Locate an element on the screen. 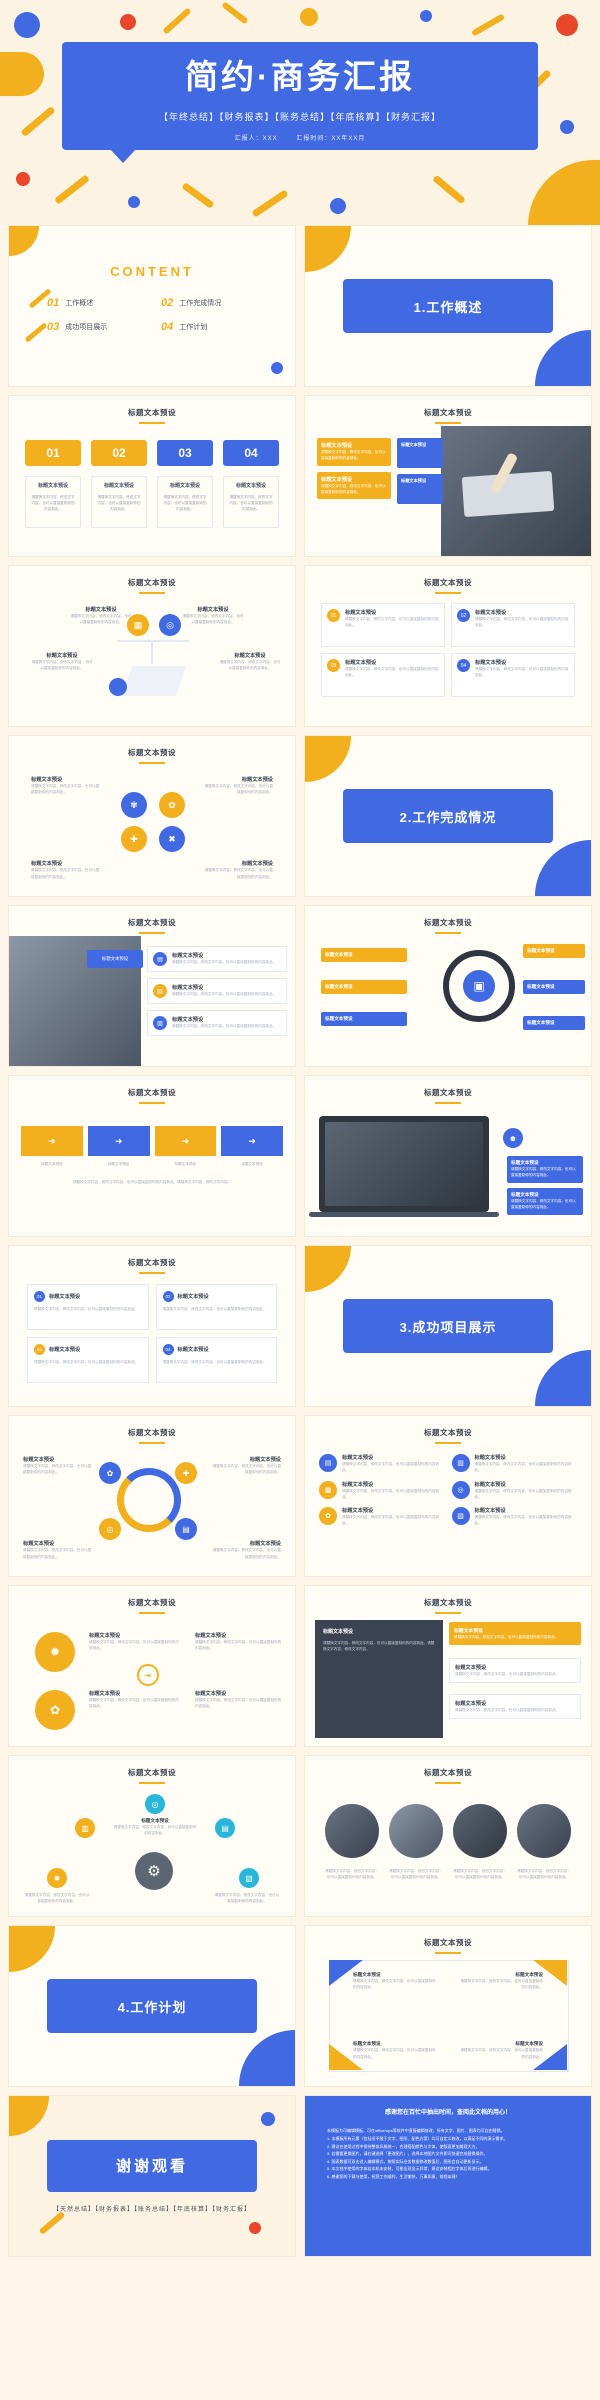  icon-list-item: ▥ 标题文本预设 请替换文字内容，修改文字内容，也可以直接复制你的内容到此。 is located at coordinates (514, 1464).